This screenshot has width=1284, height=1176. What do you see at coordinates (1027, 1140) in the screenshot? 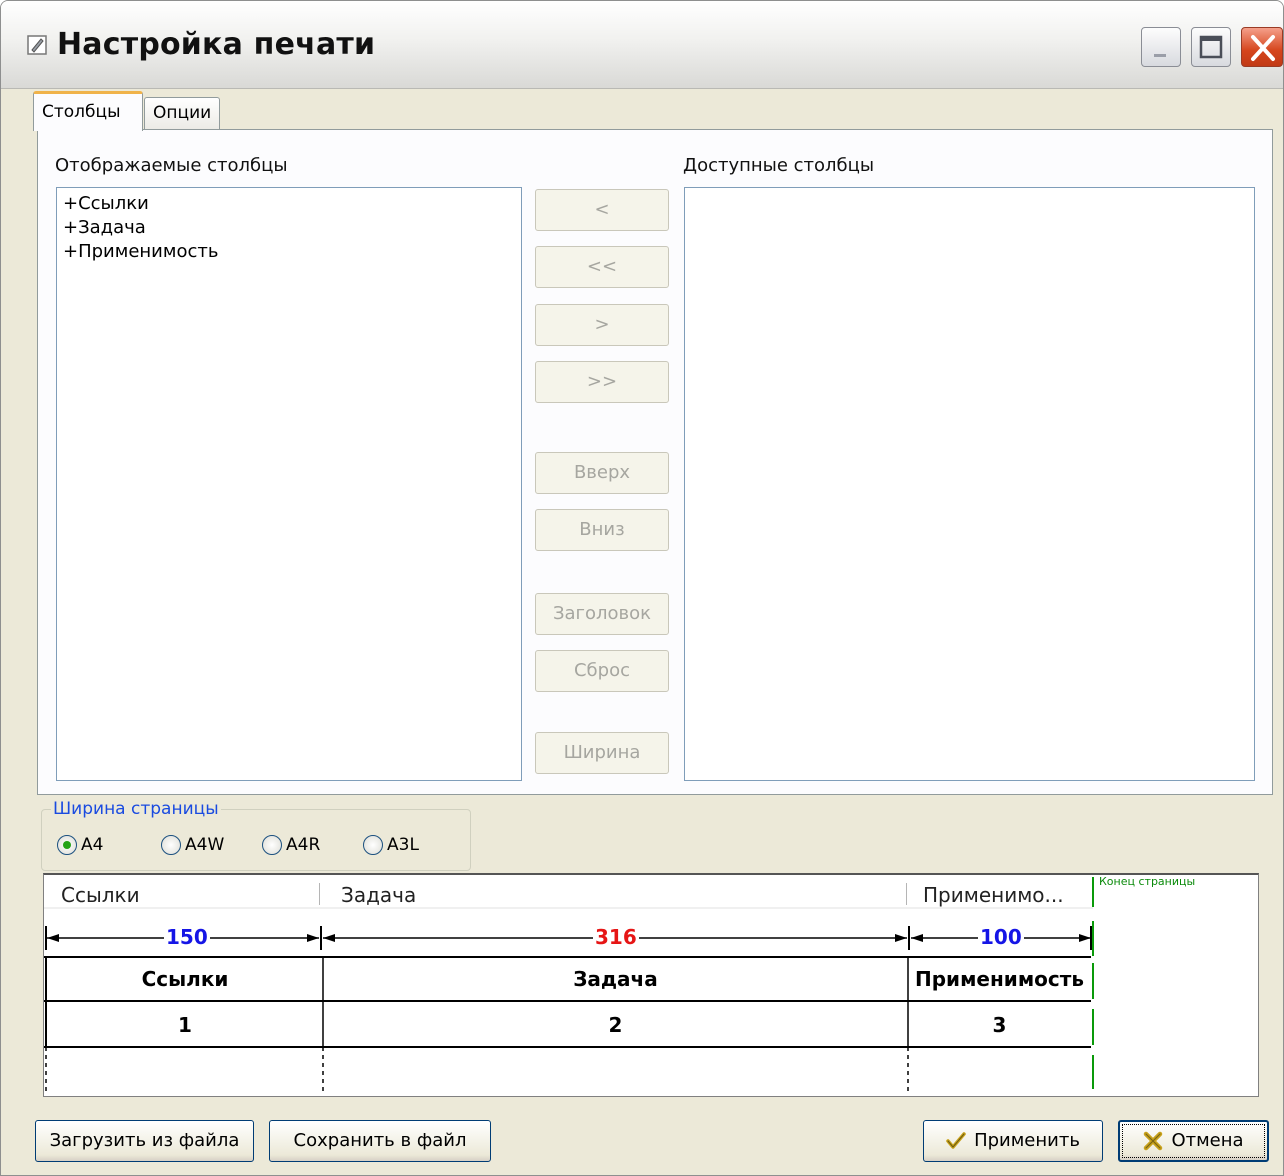
I see `apply-label: Применить` at bounding box center [1027, 1140].